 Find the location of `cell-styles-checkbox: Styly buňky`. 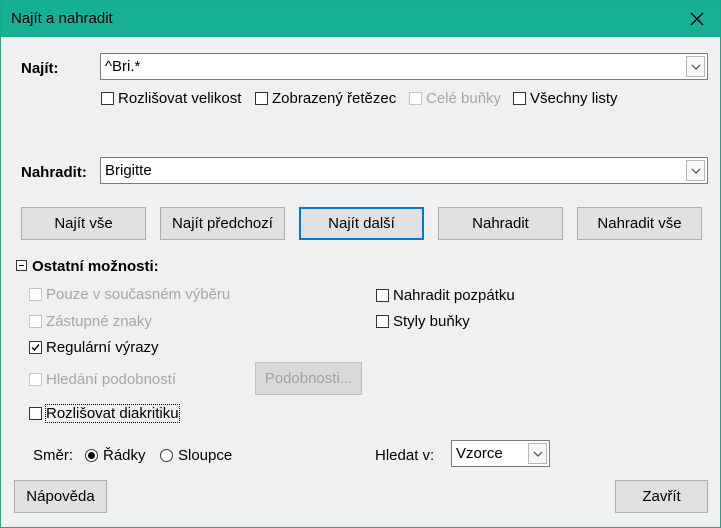

cell-styles-checkbox: Styly buňky is located at coordinates (423, 321).